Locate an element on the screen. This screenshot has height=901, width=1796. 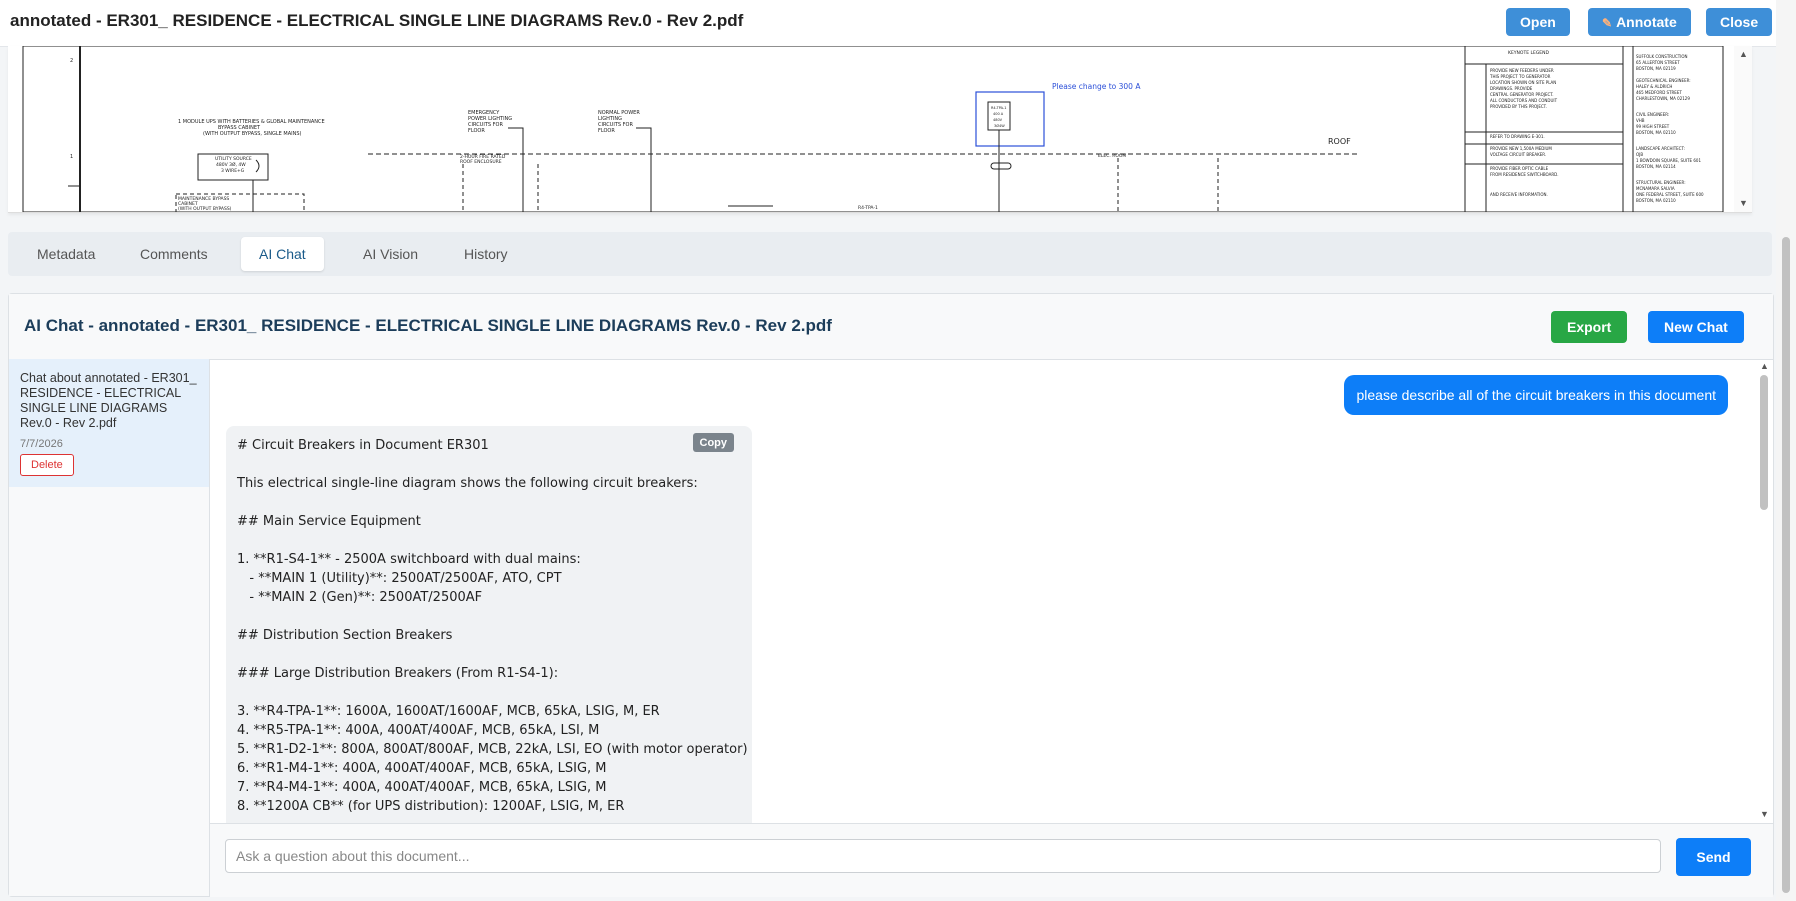
close-button: Close is located at coordinates (1739, 22).